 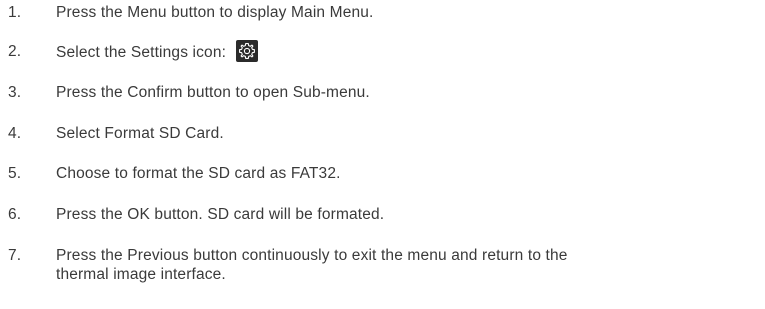 What do you see at coordinates (247, 51) in the screenshot?
I see `gear-icon` at bounding box center [247, 51].